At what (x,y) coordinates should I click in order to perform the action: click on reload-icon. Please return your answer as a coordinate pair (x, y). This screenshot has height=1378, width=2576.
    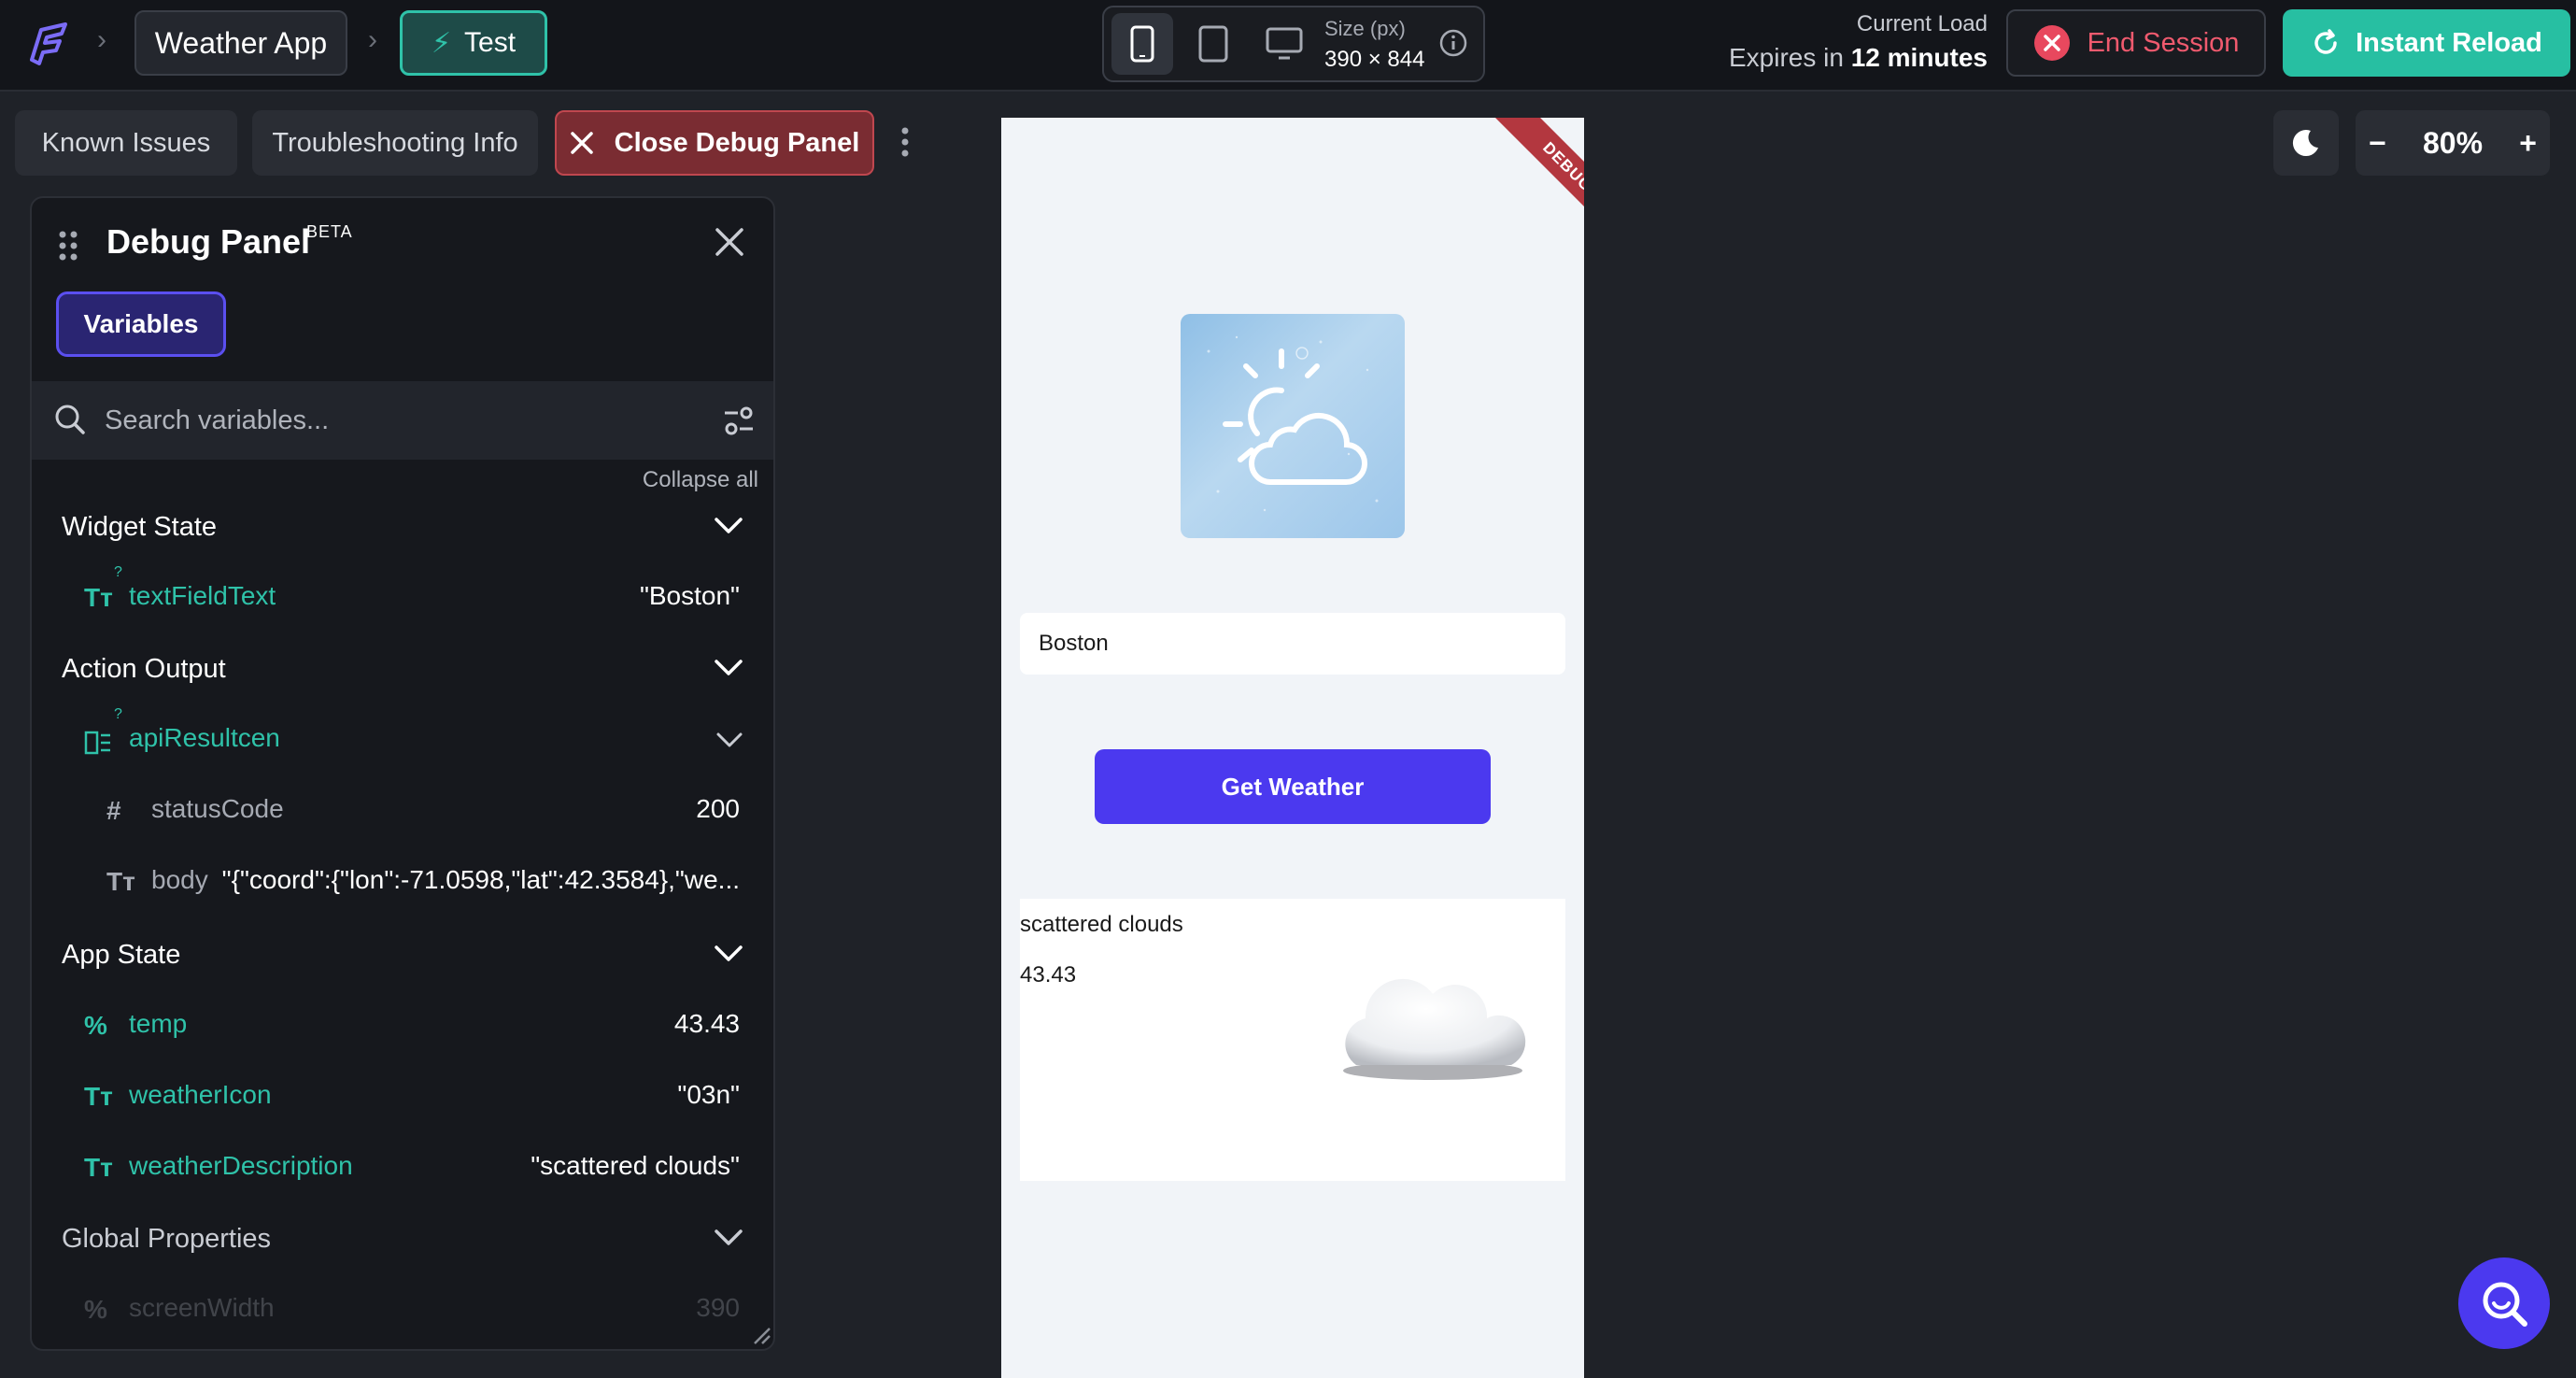
    Looking at the image, I should click on (2325, 41).